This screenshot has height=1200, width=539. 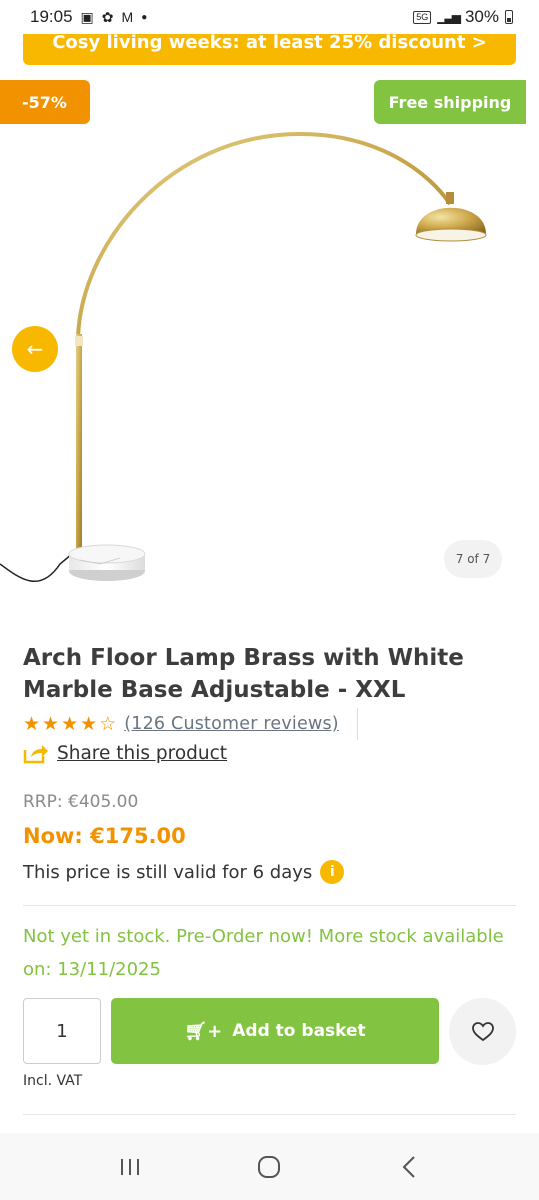 I want to click on home-button, so click(x=269, y=1167).